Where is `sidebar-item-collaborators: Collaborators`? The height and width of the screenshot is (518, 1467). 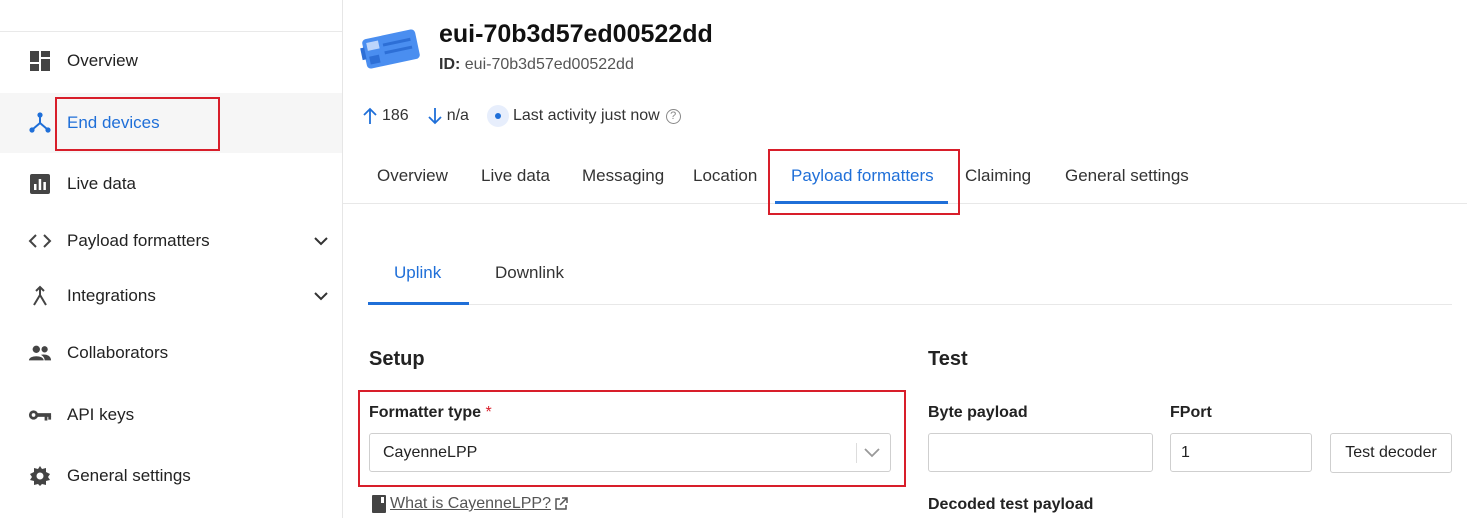
sidebar-item-collaborators: Collaborators is located at coordinates (171, 353).